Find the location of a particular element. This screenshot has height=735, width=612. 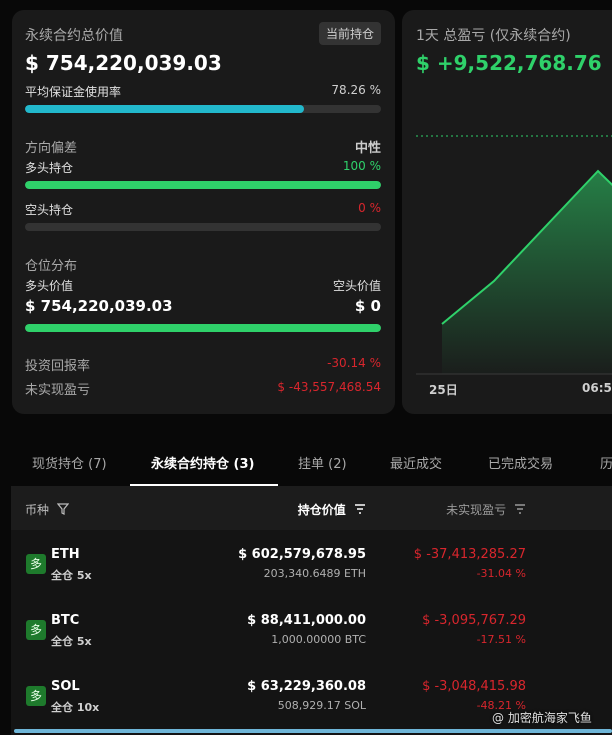

horizontal-scrollbar is located at coordinates (313, 731).